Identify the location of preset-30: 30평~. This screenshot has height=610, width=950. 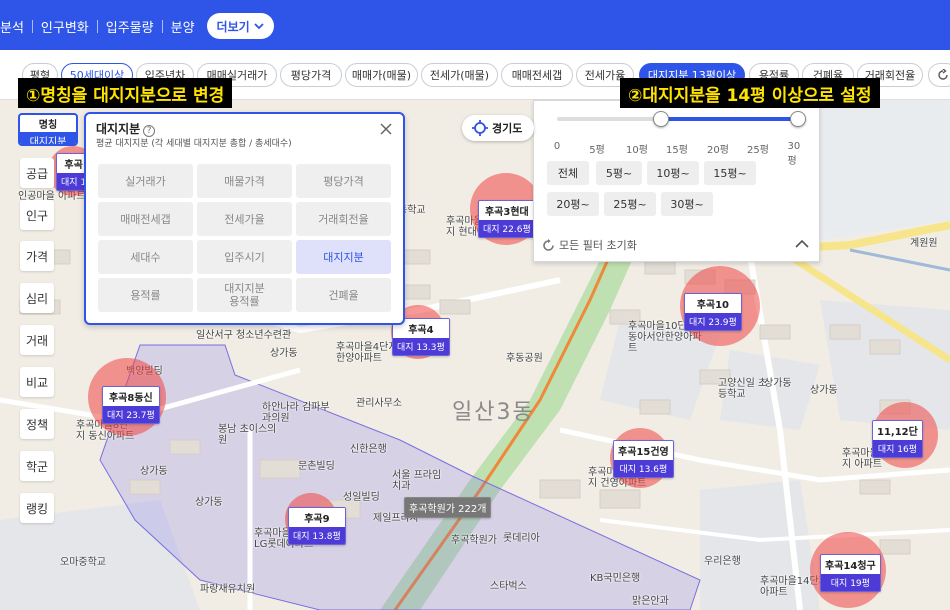
(687, 204).